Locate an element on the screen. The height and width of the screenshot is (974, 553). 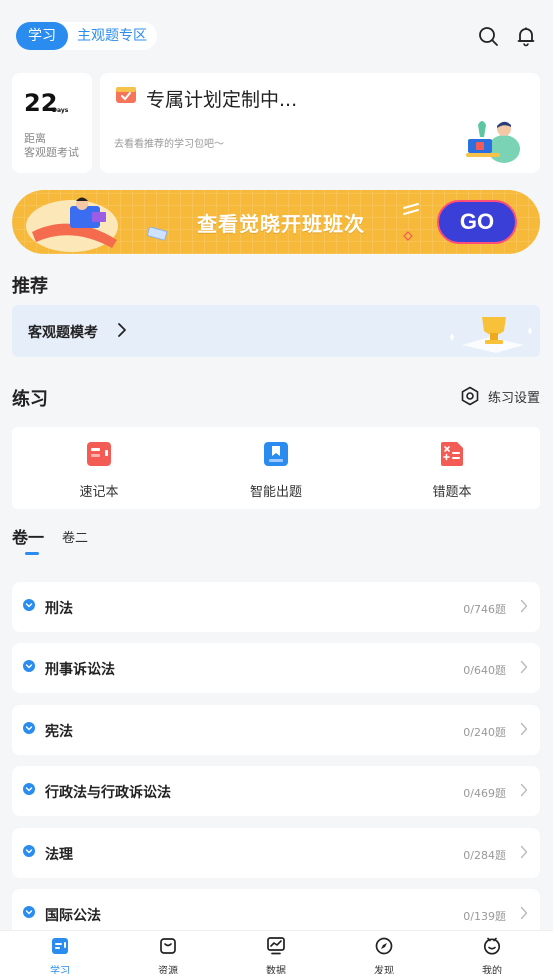
tool-smart-quiz: 智能出题 is located at coordinates (276, 470).